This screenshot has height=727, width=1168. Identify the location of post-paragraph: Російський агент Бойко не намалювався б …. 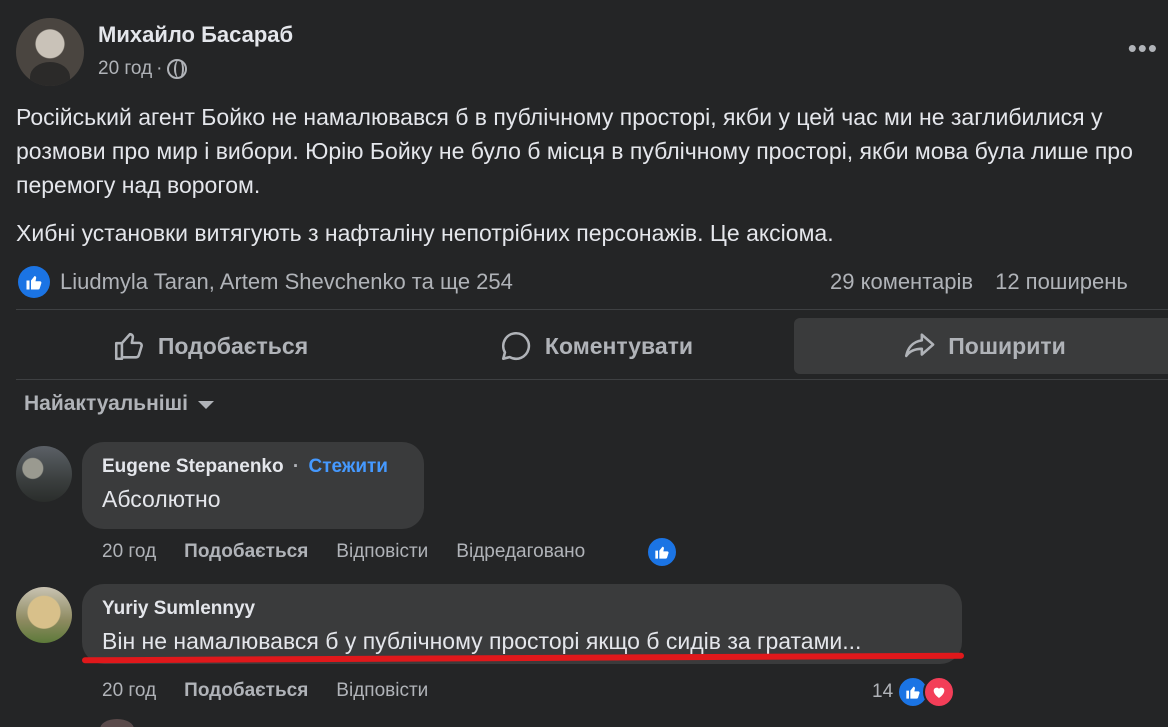
(574, 151).